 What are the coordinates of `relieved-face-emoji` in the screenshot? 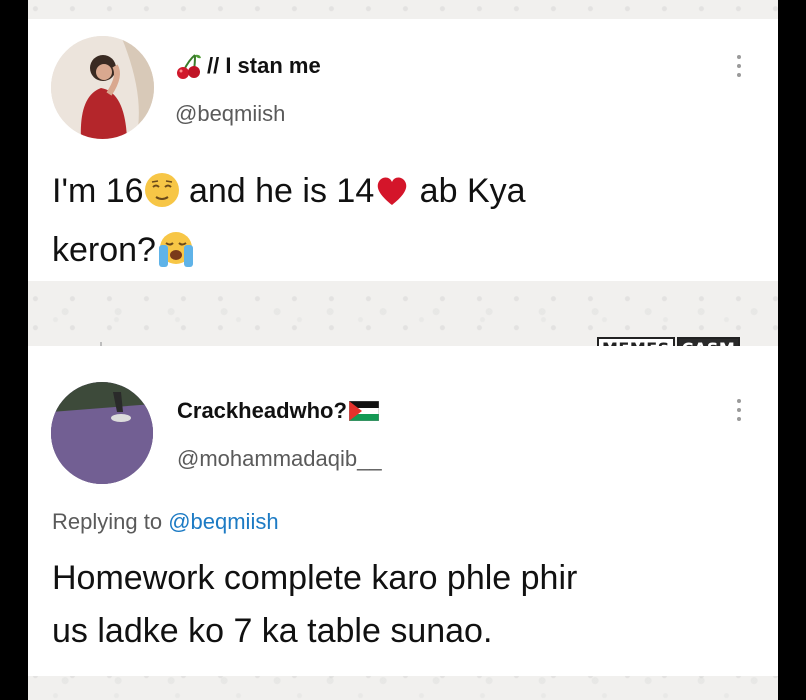 It's located at (162, 197).